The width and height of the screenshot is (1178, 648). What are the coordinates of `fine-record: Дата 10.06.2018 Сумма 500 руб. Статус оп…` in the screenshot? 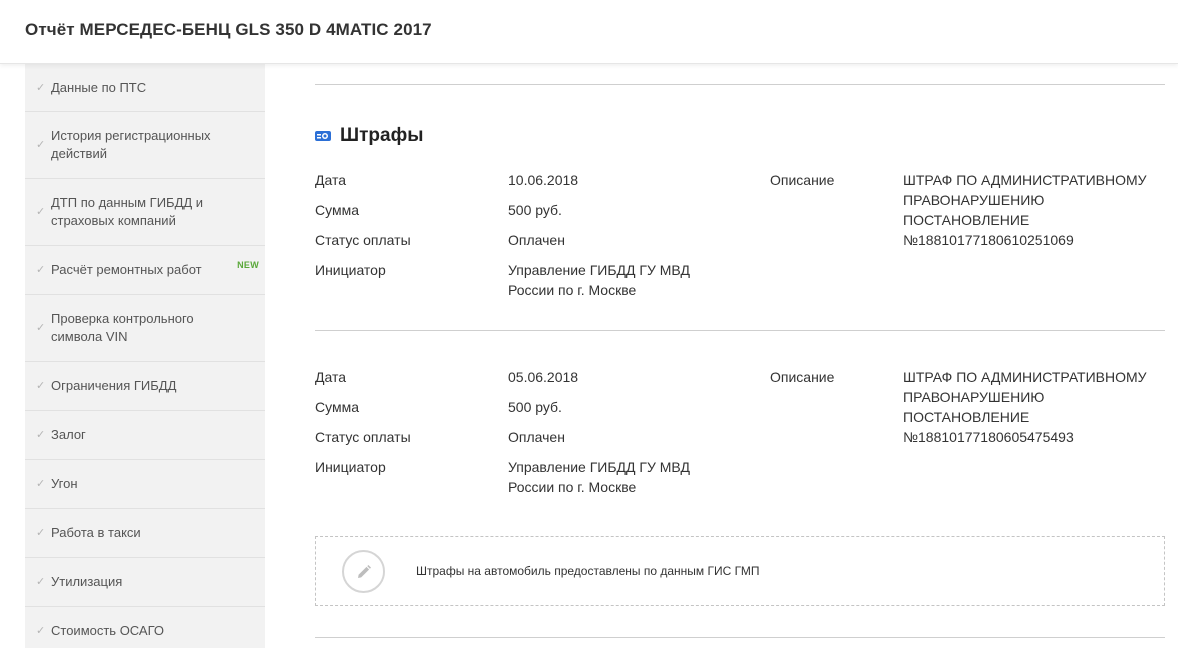 It's located at (740, 234).